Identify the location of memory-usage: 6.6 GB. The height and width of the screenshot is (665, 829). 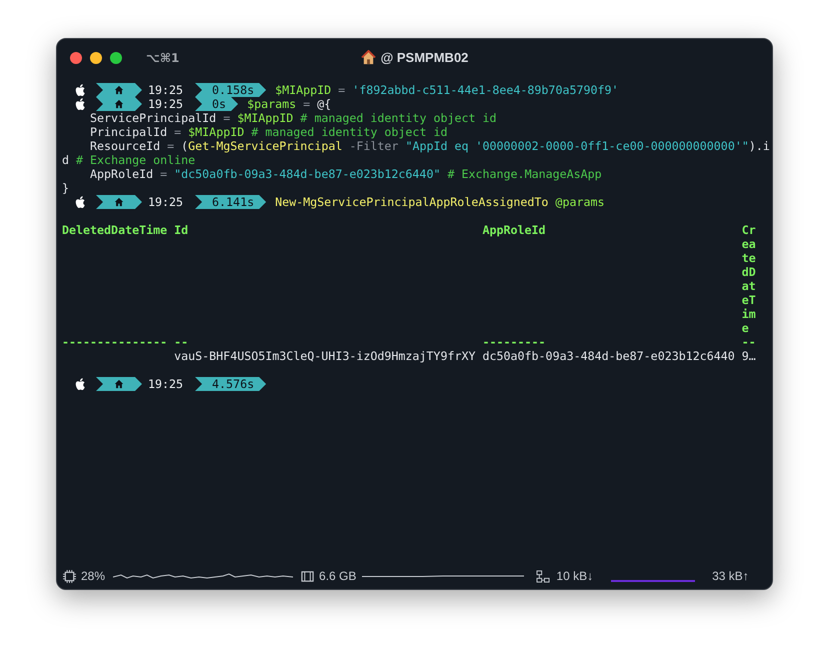
(337, 576).